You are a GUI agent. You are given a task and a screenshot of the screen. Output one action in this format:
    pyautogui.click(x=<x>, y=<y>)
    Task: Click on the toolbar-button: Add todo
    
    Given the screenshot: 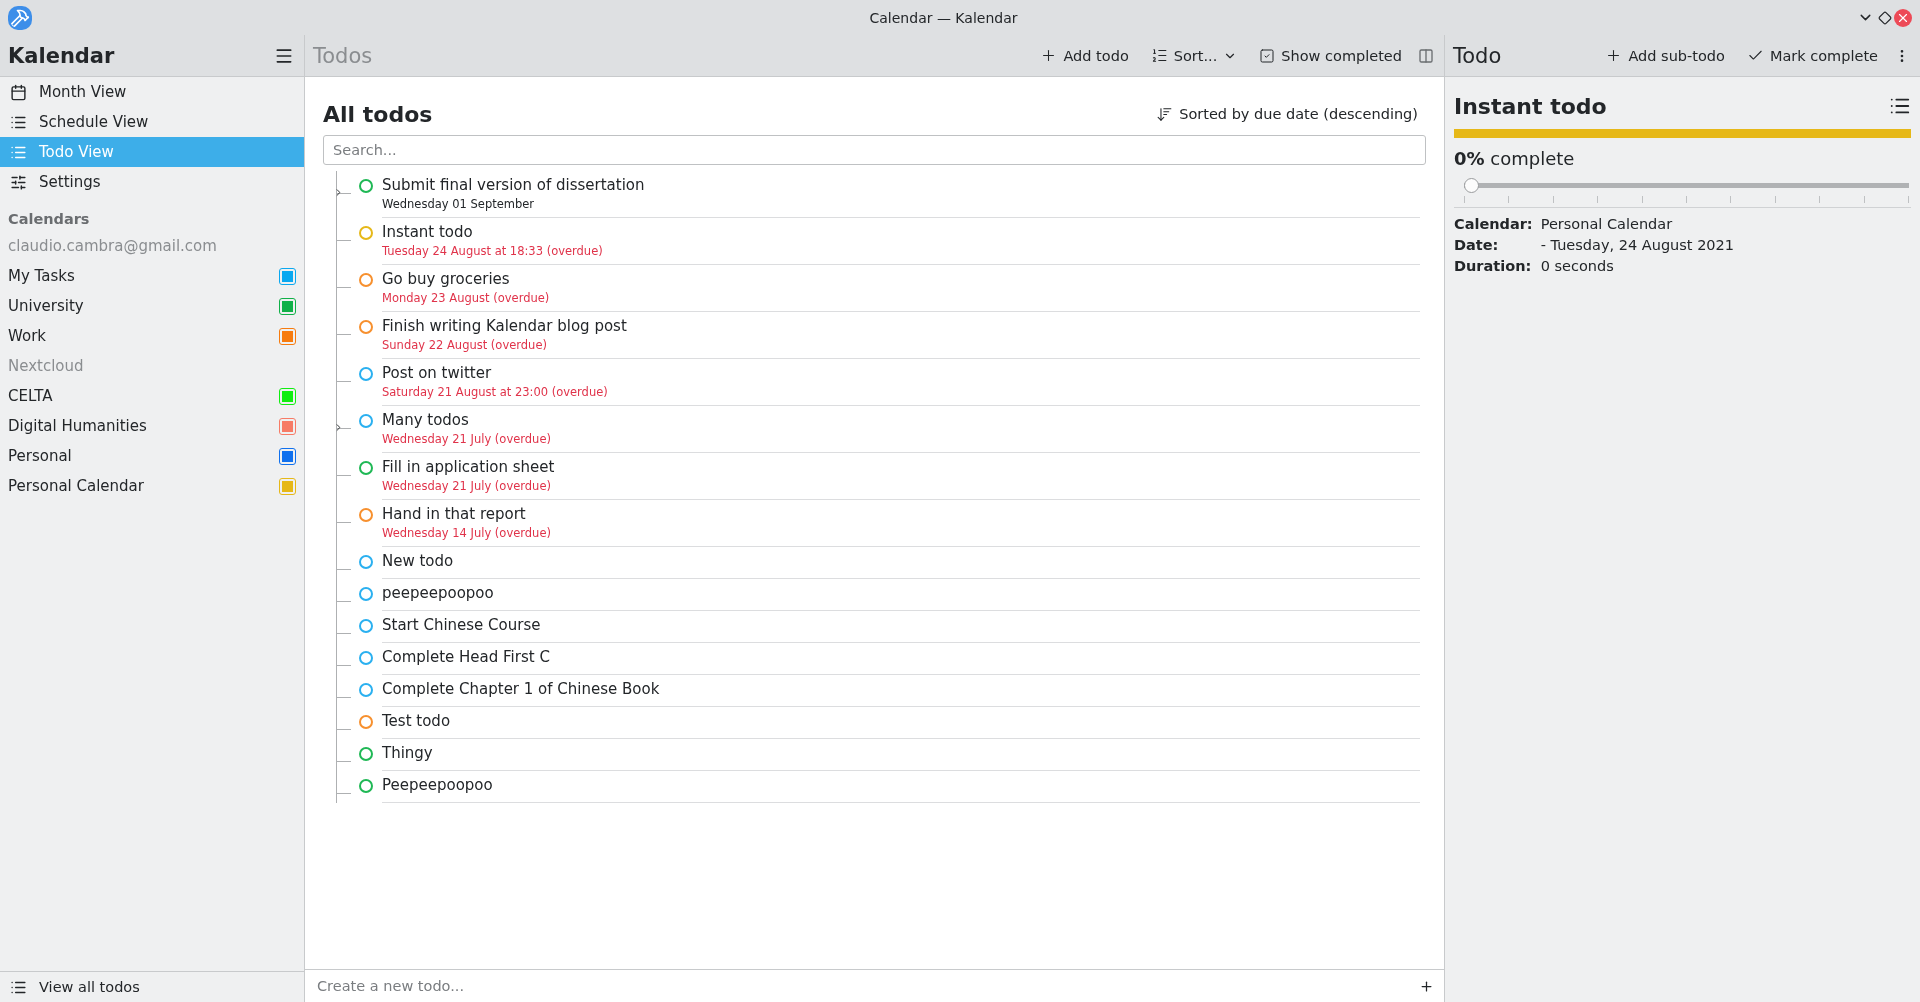 What is the action you would take?
    pyautogui.click(x=1084, y=55)
    